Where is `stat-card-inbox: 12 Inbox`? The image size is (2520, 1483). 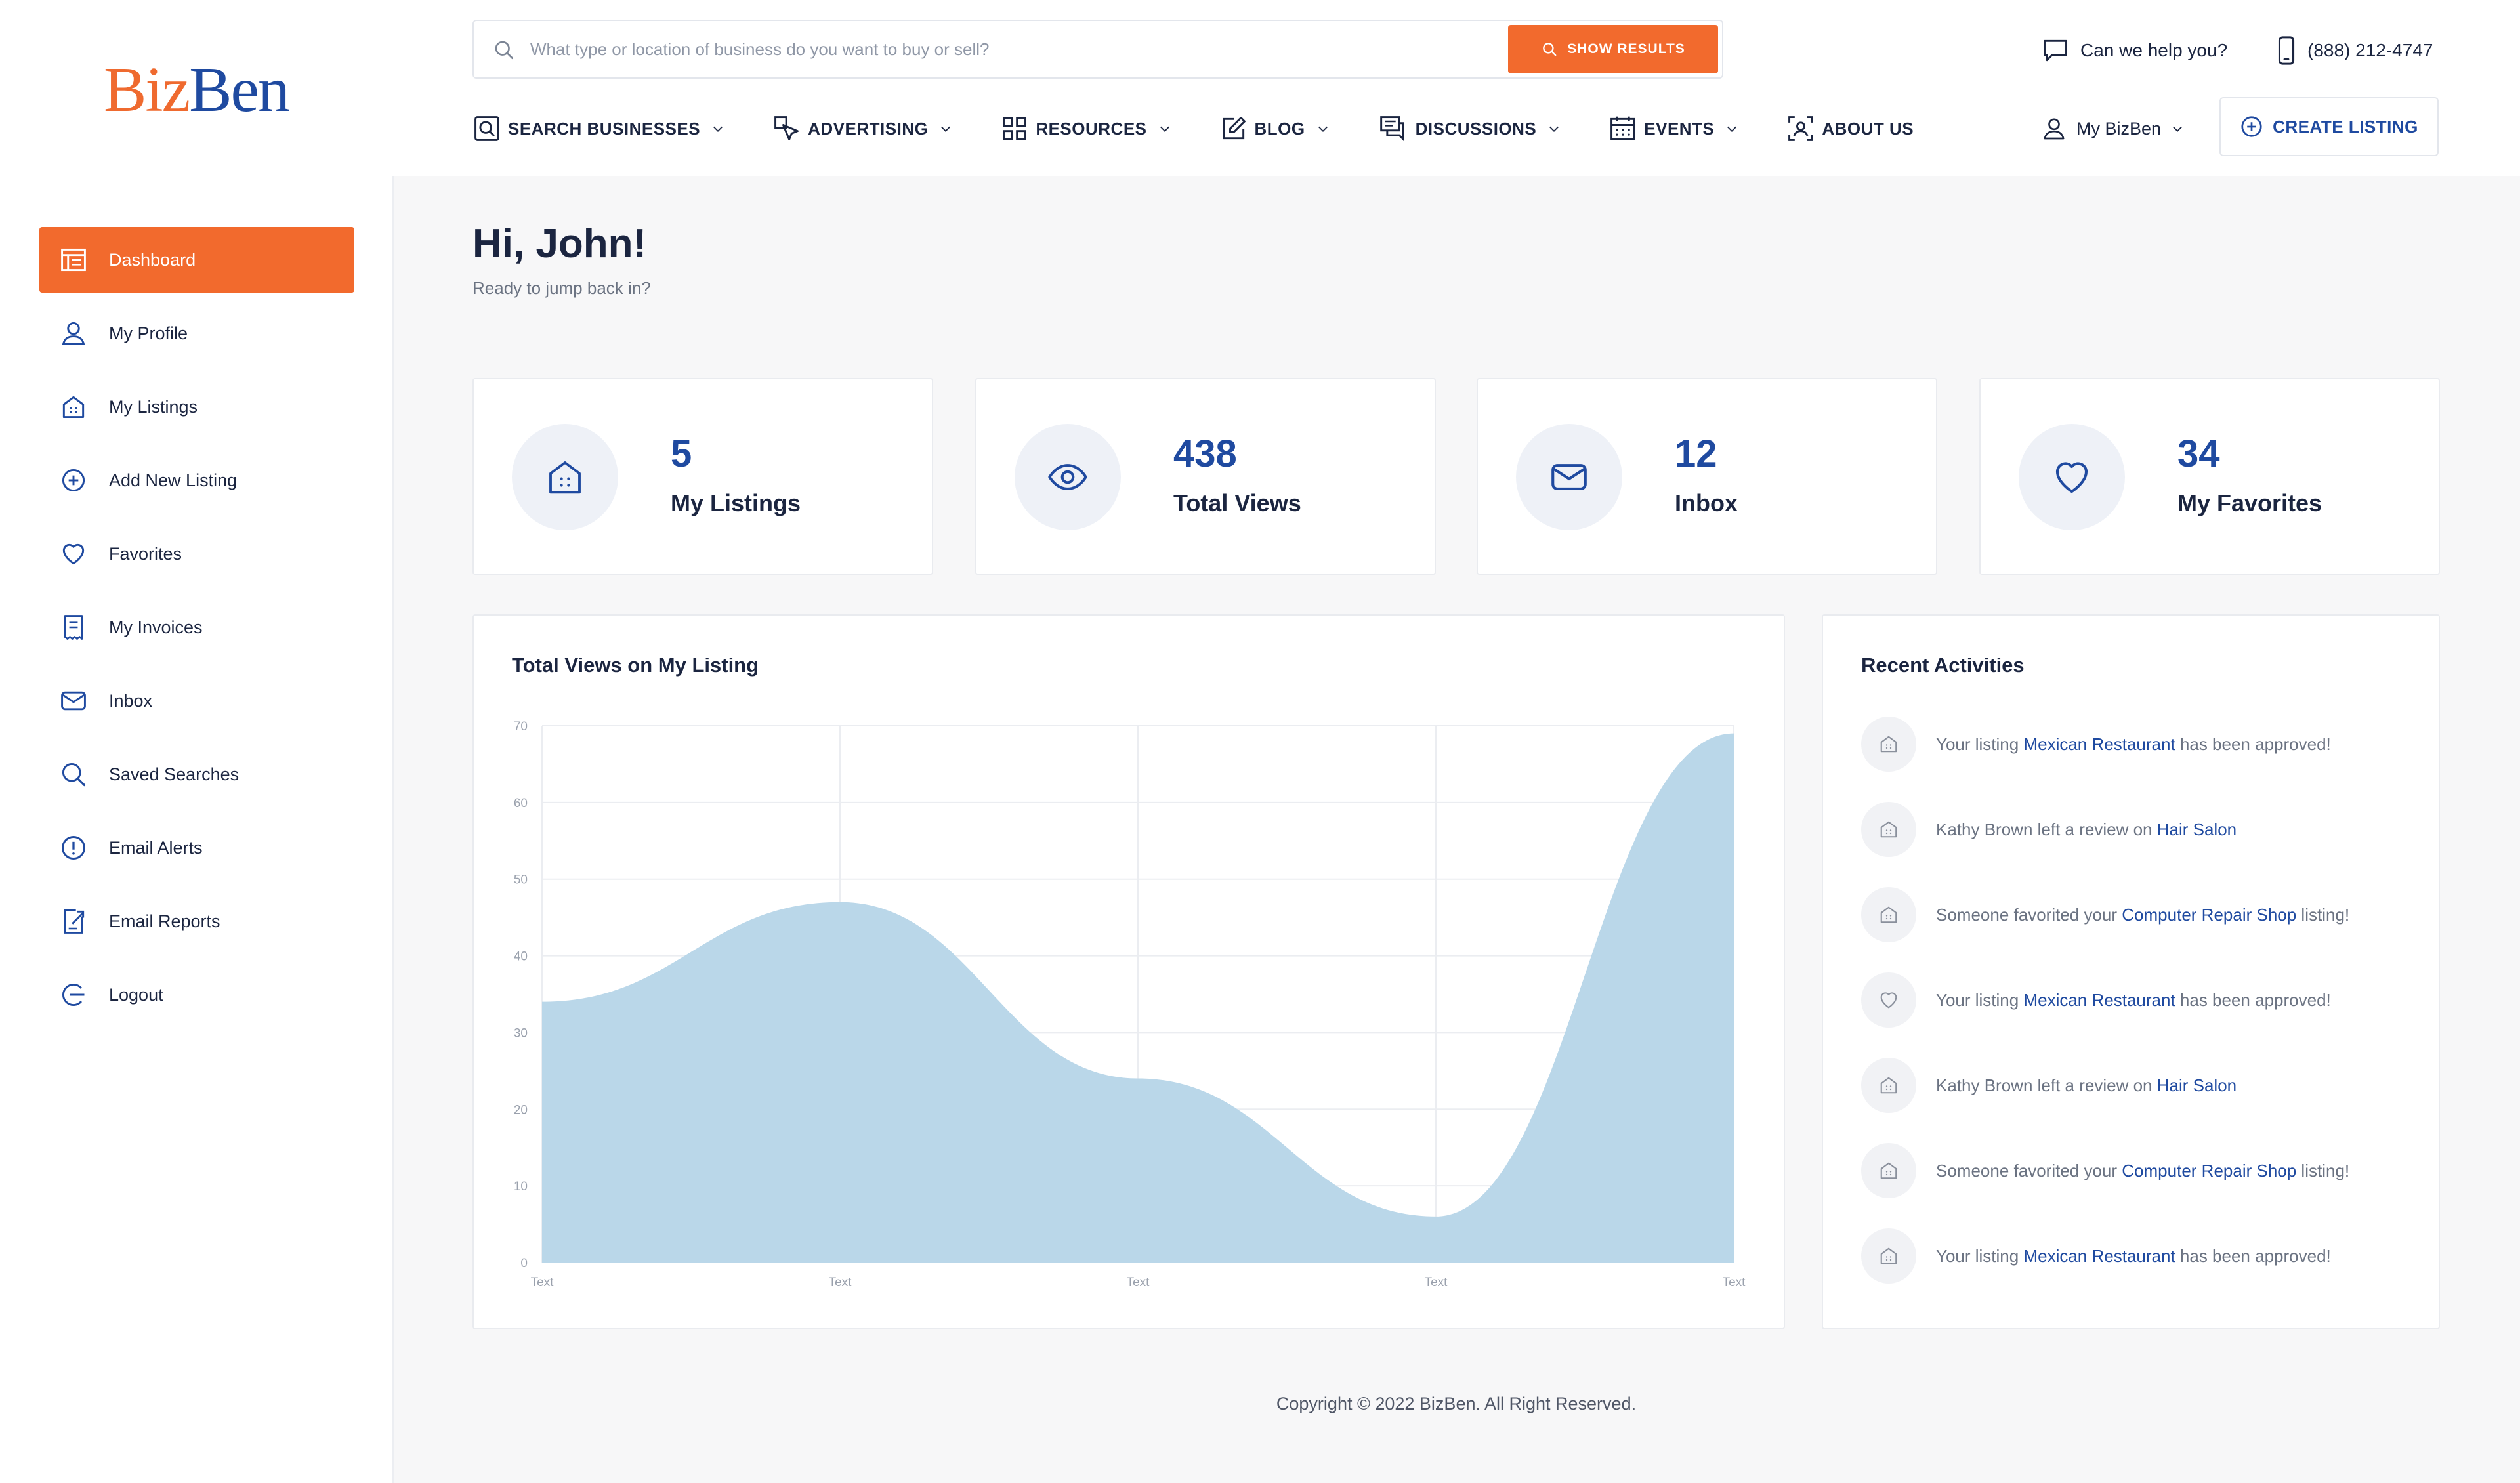
stat-card-inbox: 12 Inbox is located at coordinates (1707, 476).